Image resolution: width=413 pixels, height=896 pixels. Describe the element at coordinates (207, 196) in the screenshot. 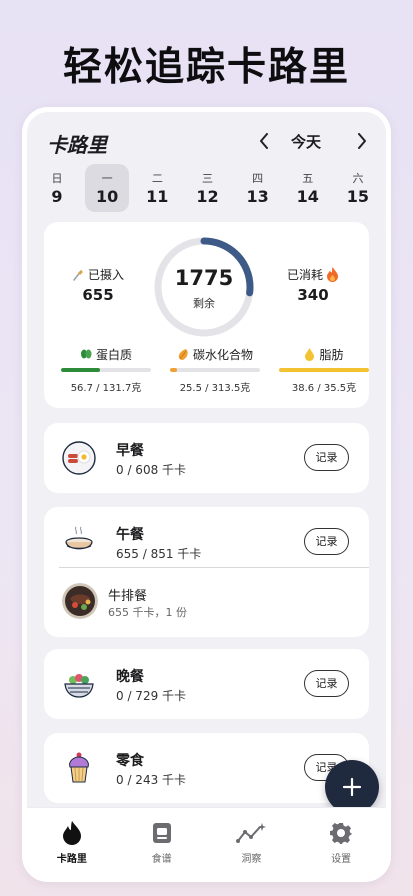

I see `date-number: 12` at that location.